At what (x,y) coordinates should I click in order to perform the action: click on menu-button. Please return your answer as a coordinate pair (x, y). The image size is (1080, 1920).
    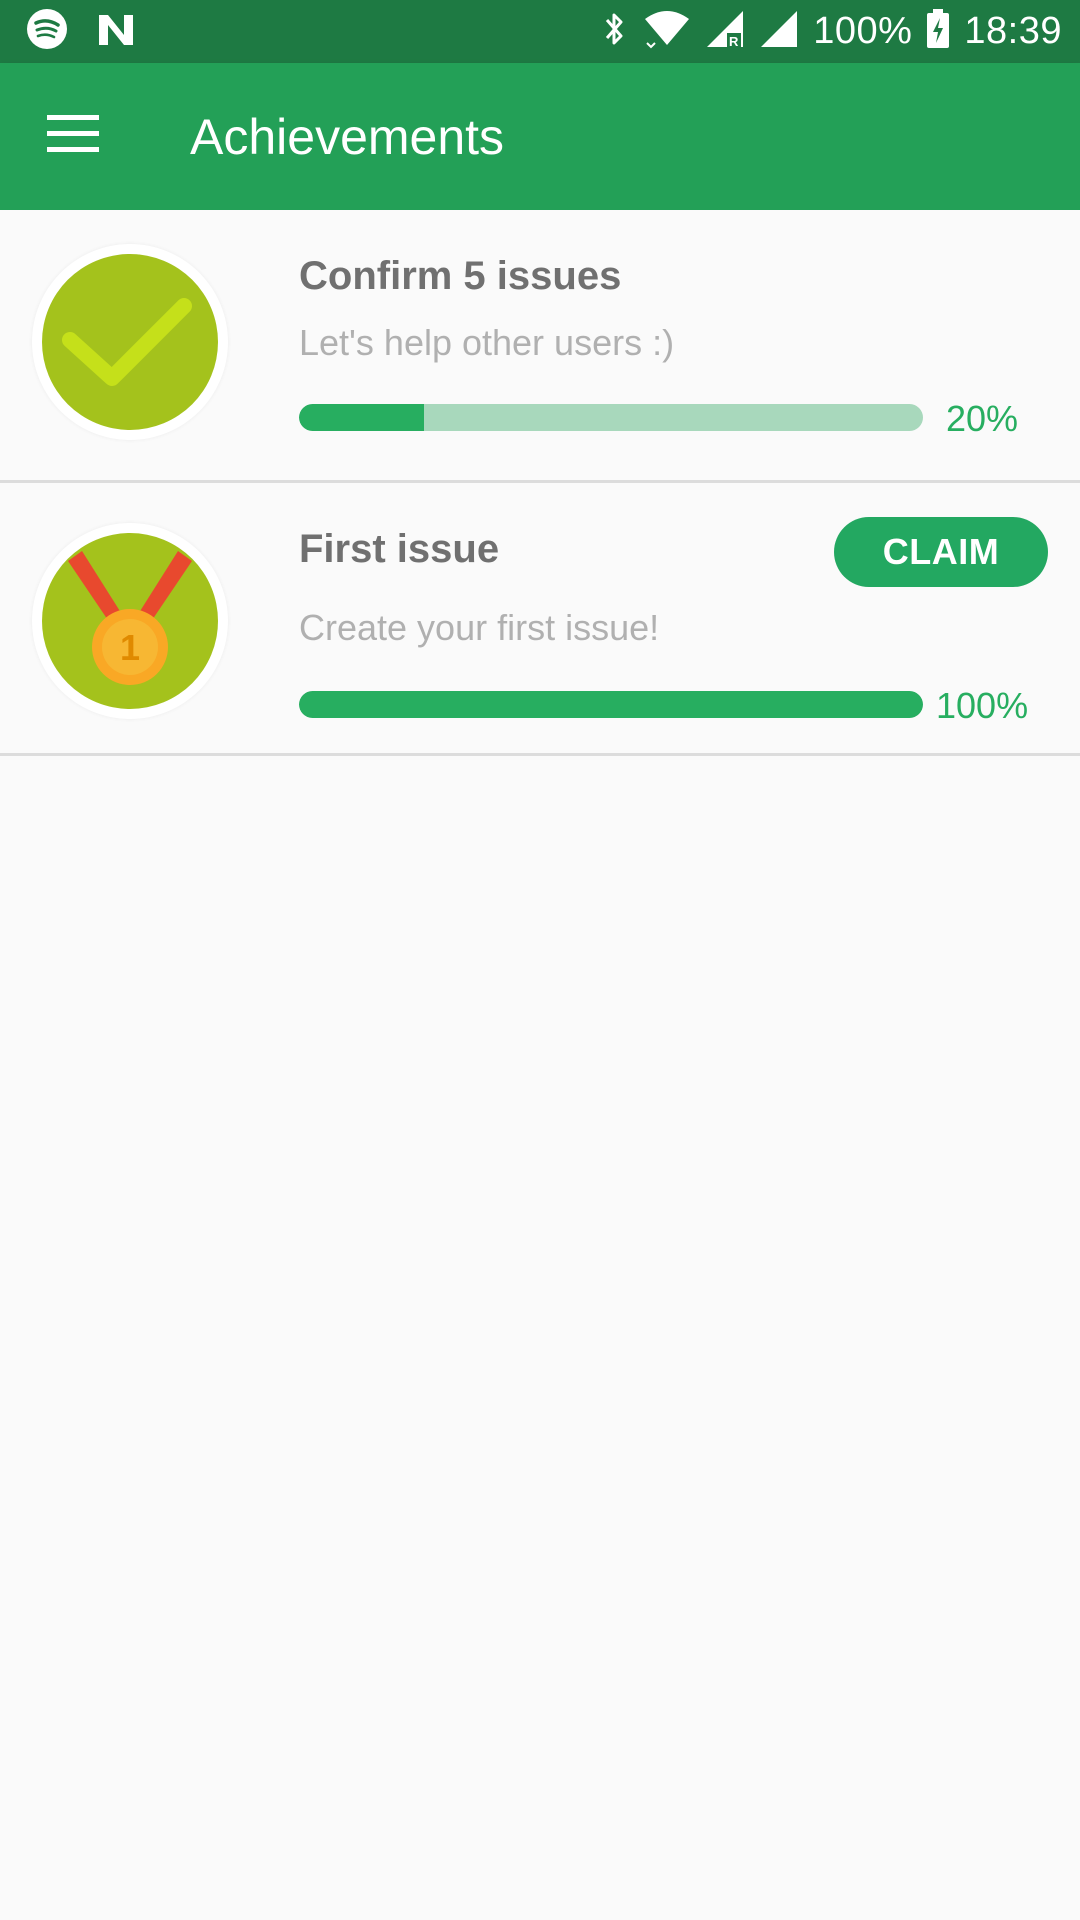
    Looking at the image, I should click on (73, 137).